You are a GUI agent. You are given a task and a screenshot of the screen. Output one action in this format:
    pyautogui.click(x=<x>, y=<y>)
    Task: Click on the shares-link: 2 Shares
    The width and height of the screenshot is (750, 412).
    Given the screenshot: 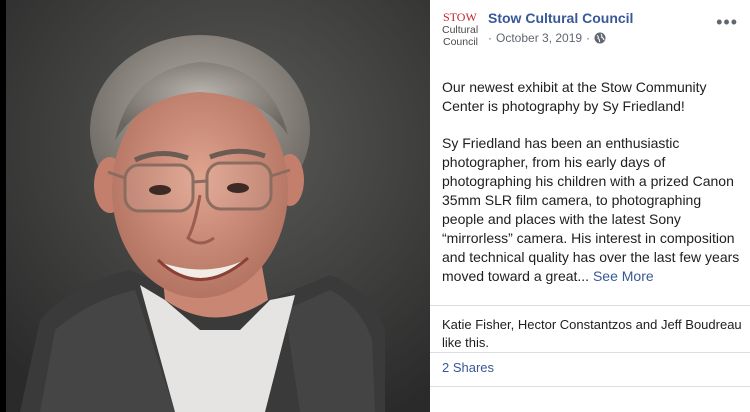 What is the action you would take?
    pyautogui.click(x=468, y=367)
    